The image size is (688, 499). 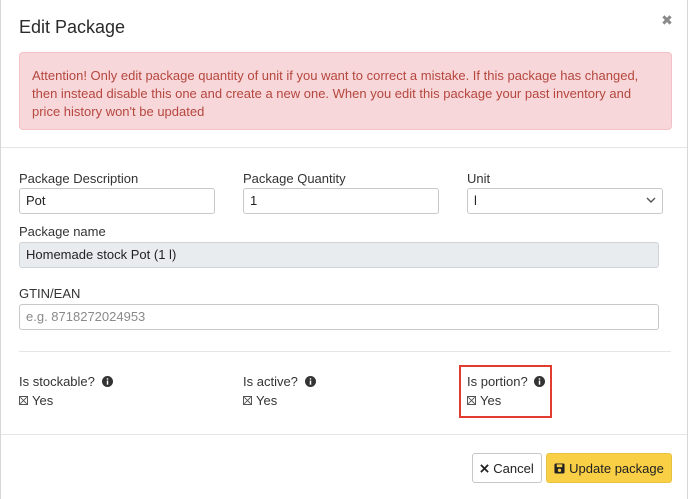 I want to click on stockable-label-text: Is stockable?, so click(x=57, y=381).